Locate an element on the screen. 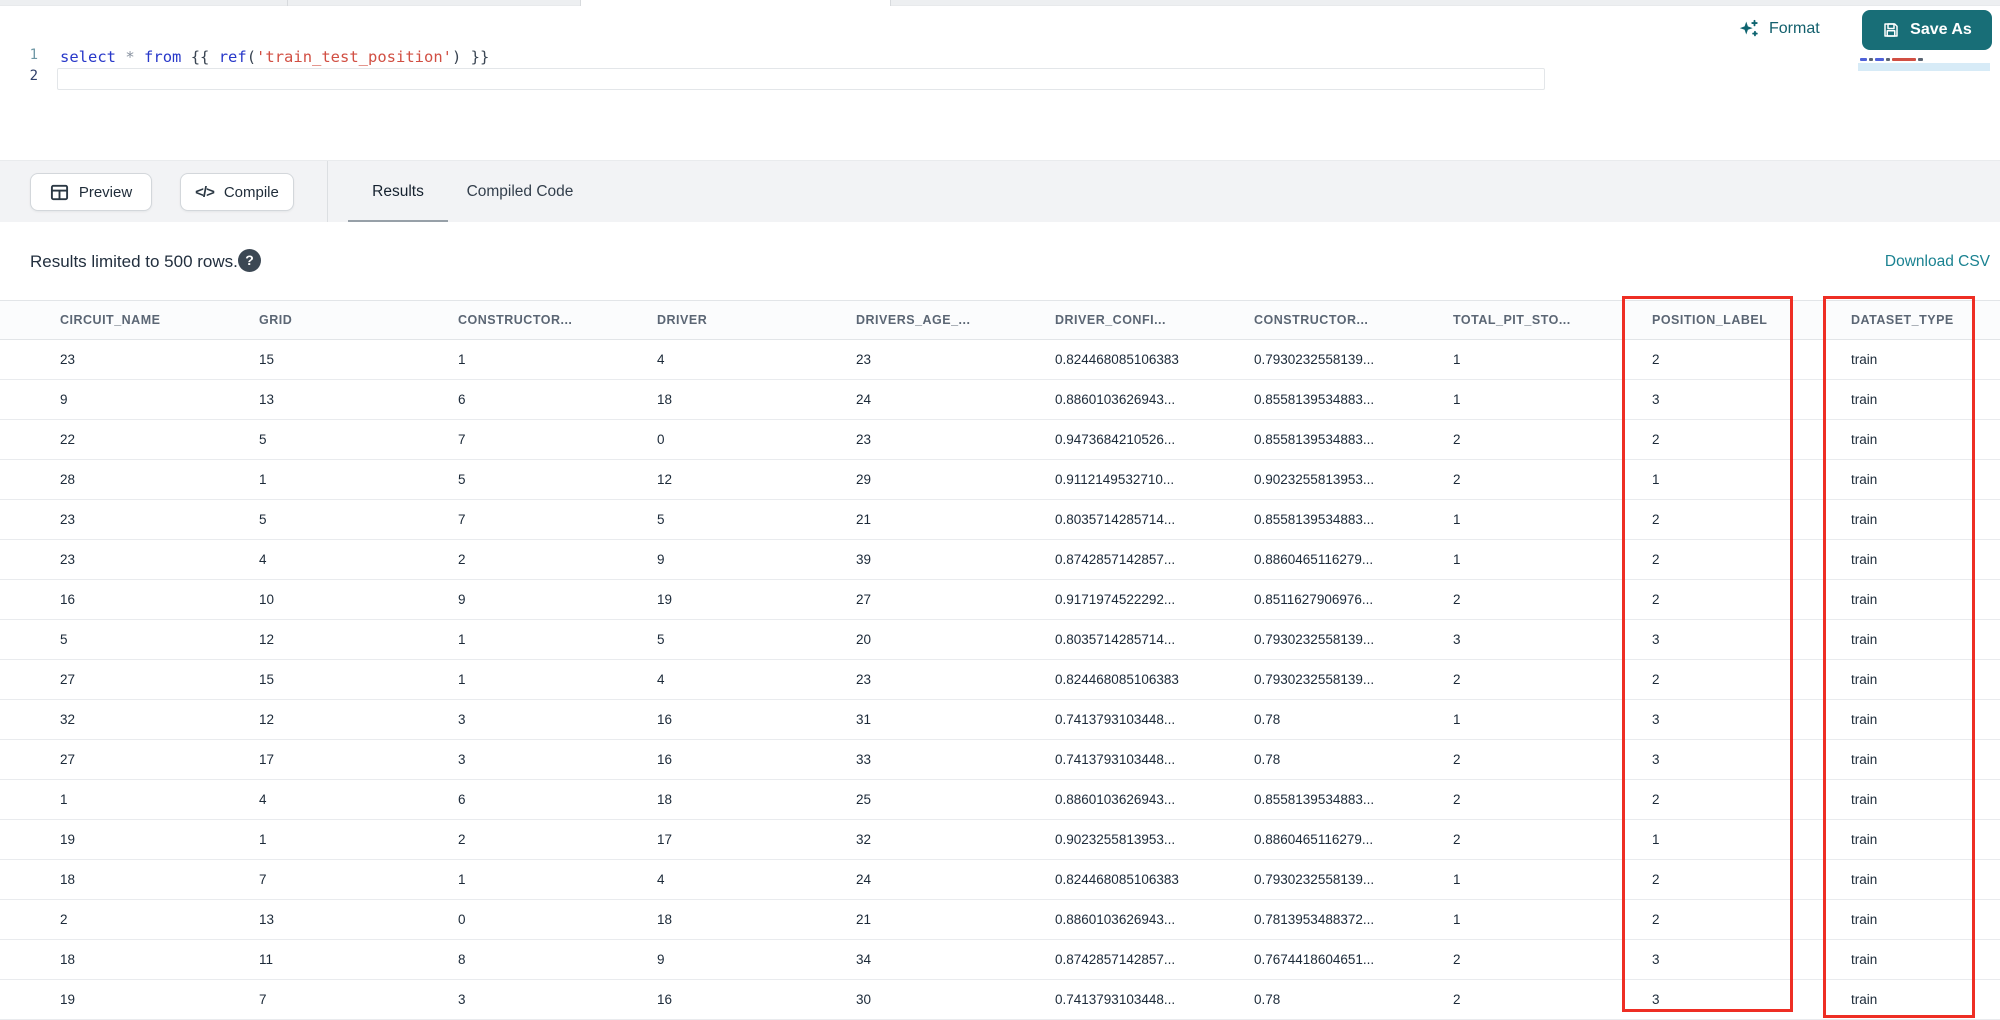 Image resolution: width=2000 pixels, height=1020 pixels. code-token: 'train_test_position' is located at coordinates (354, 57).